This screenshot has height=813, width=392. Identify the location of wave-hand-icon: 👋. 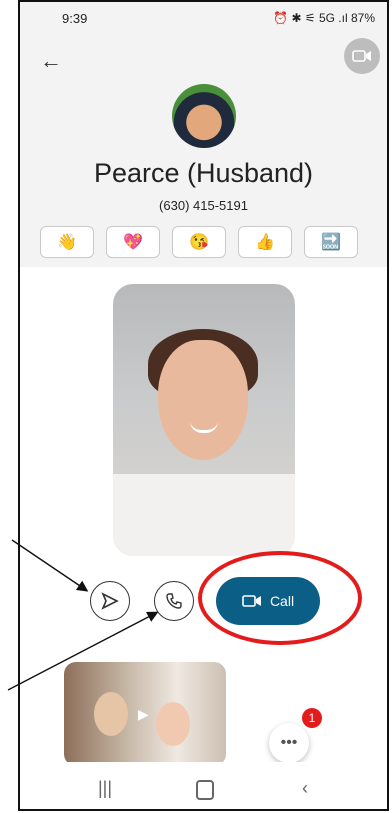
(67, 242).